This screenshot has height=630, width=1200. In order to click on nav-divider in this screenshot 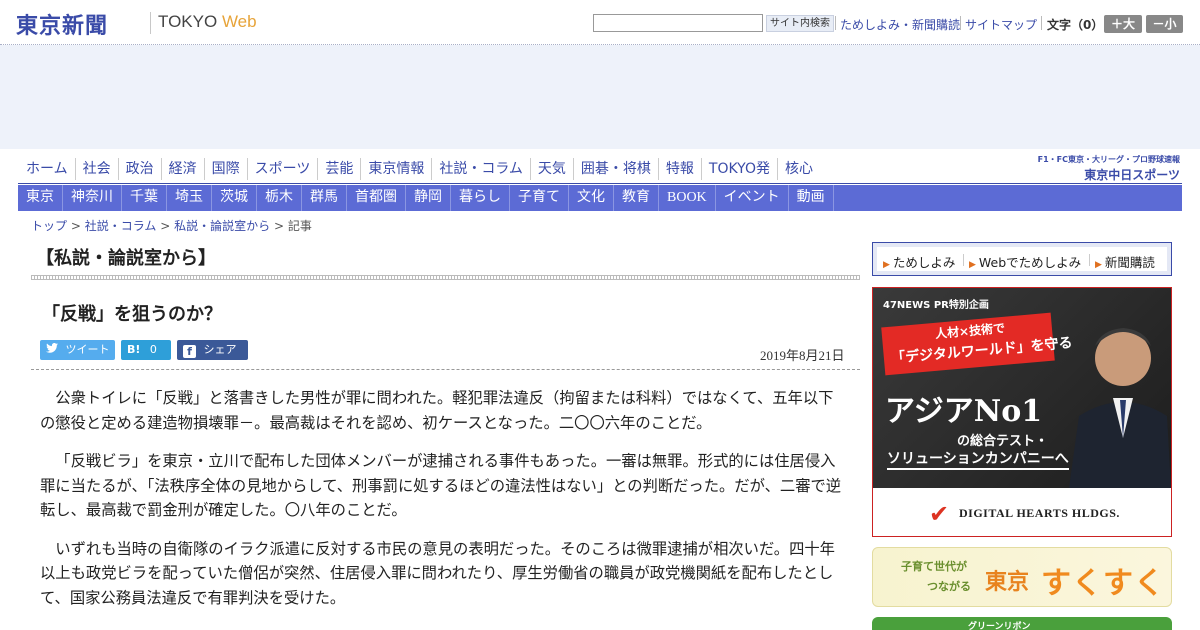, I will do `click(600, 183)`.